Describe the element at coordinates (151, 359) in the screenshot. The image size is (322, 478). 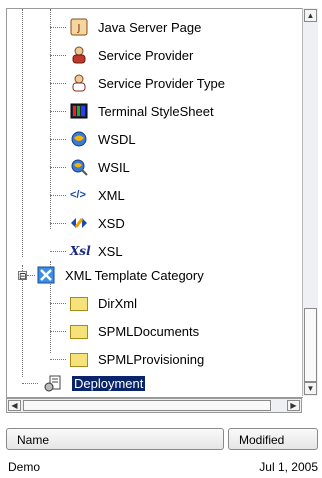
I see `tree-item-label: SPMLProvisioning` at that location.